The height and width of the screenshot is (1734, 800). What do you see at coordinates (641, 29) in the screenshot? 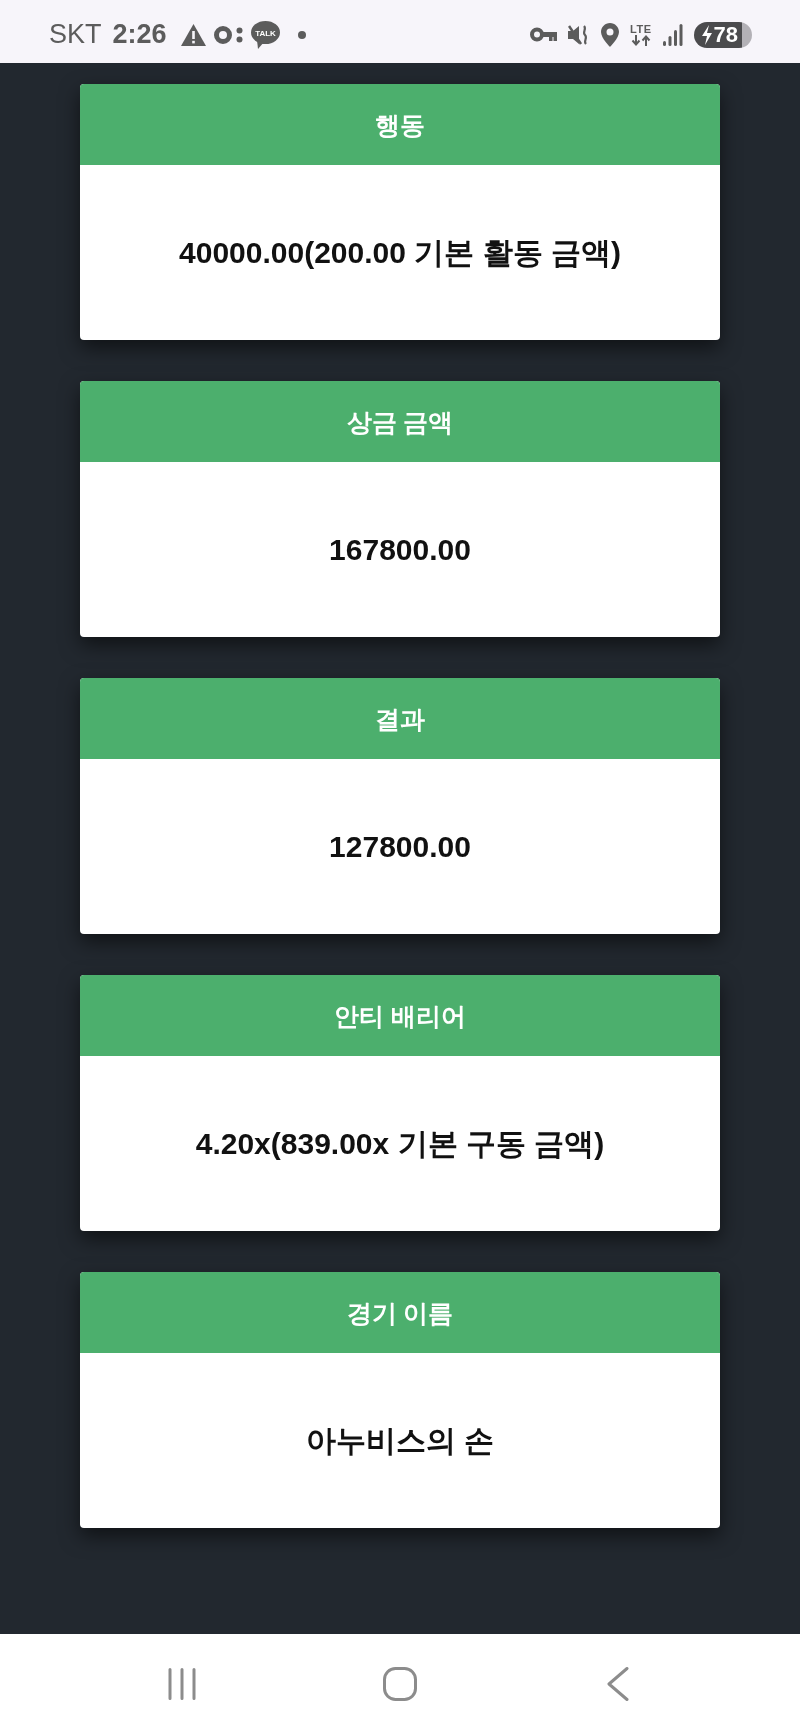
I see `network-type-label: LTE` at bounding box center [641, 29].